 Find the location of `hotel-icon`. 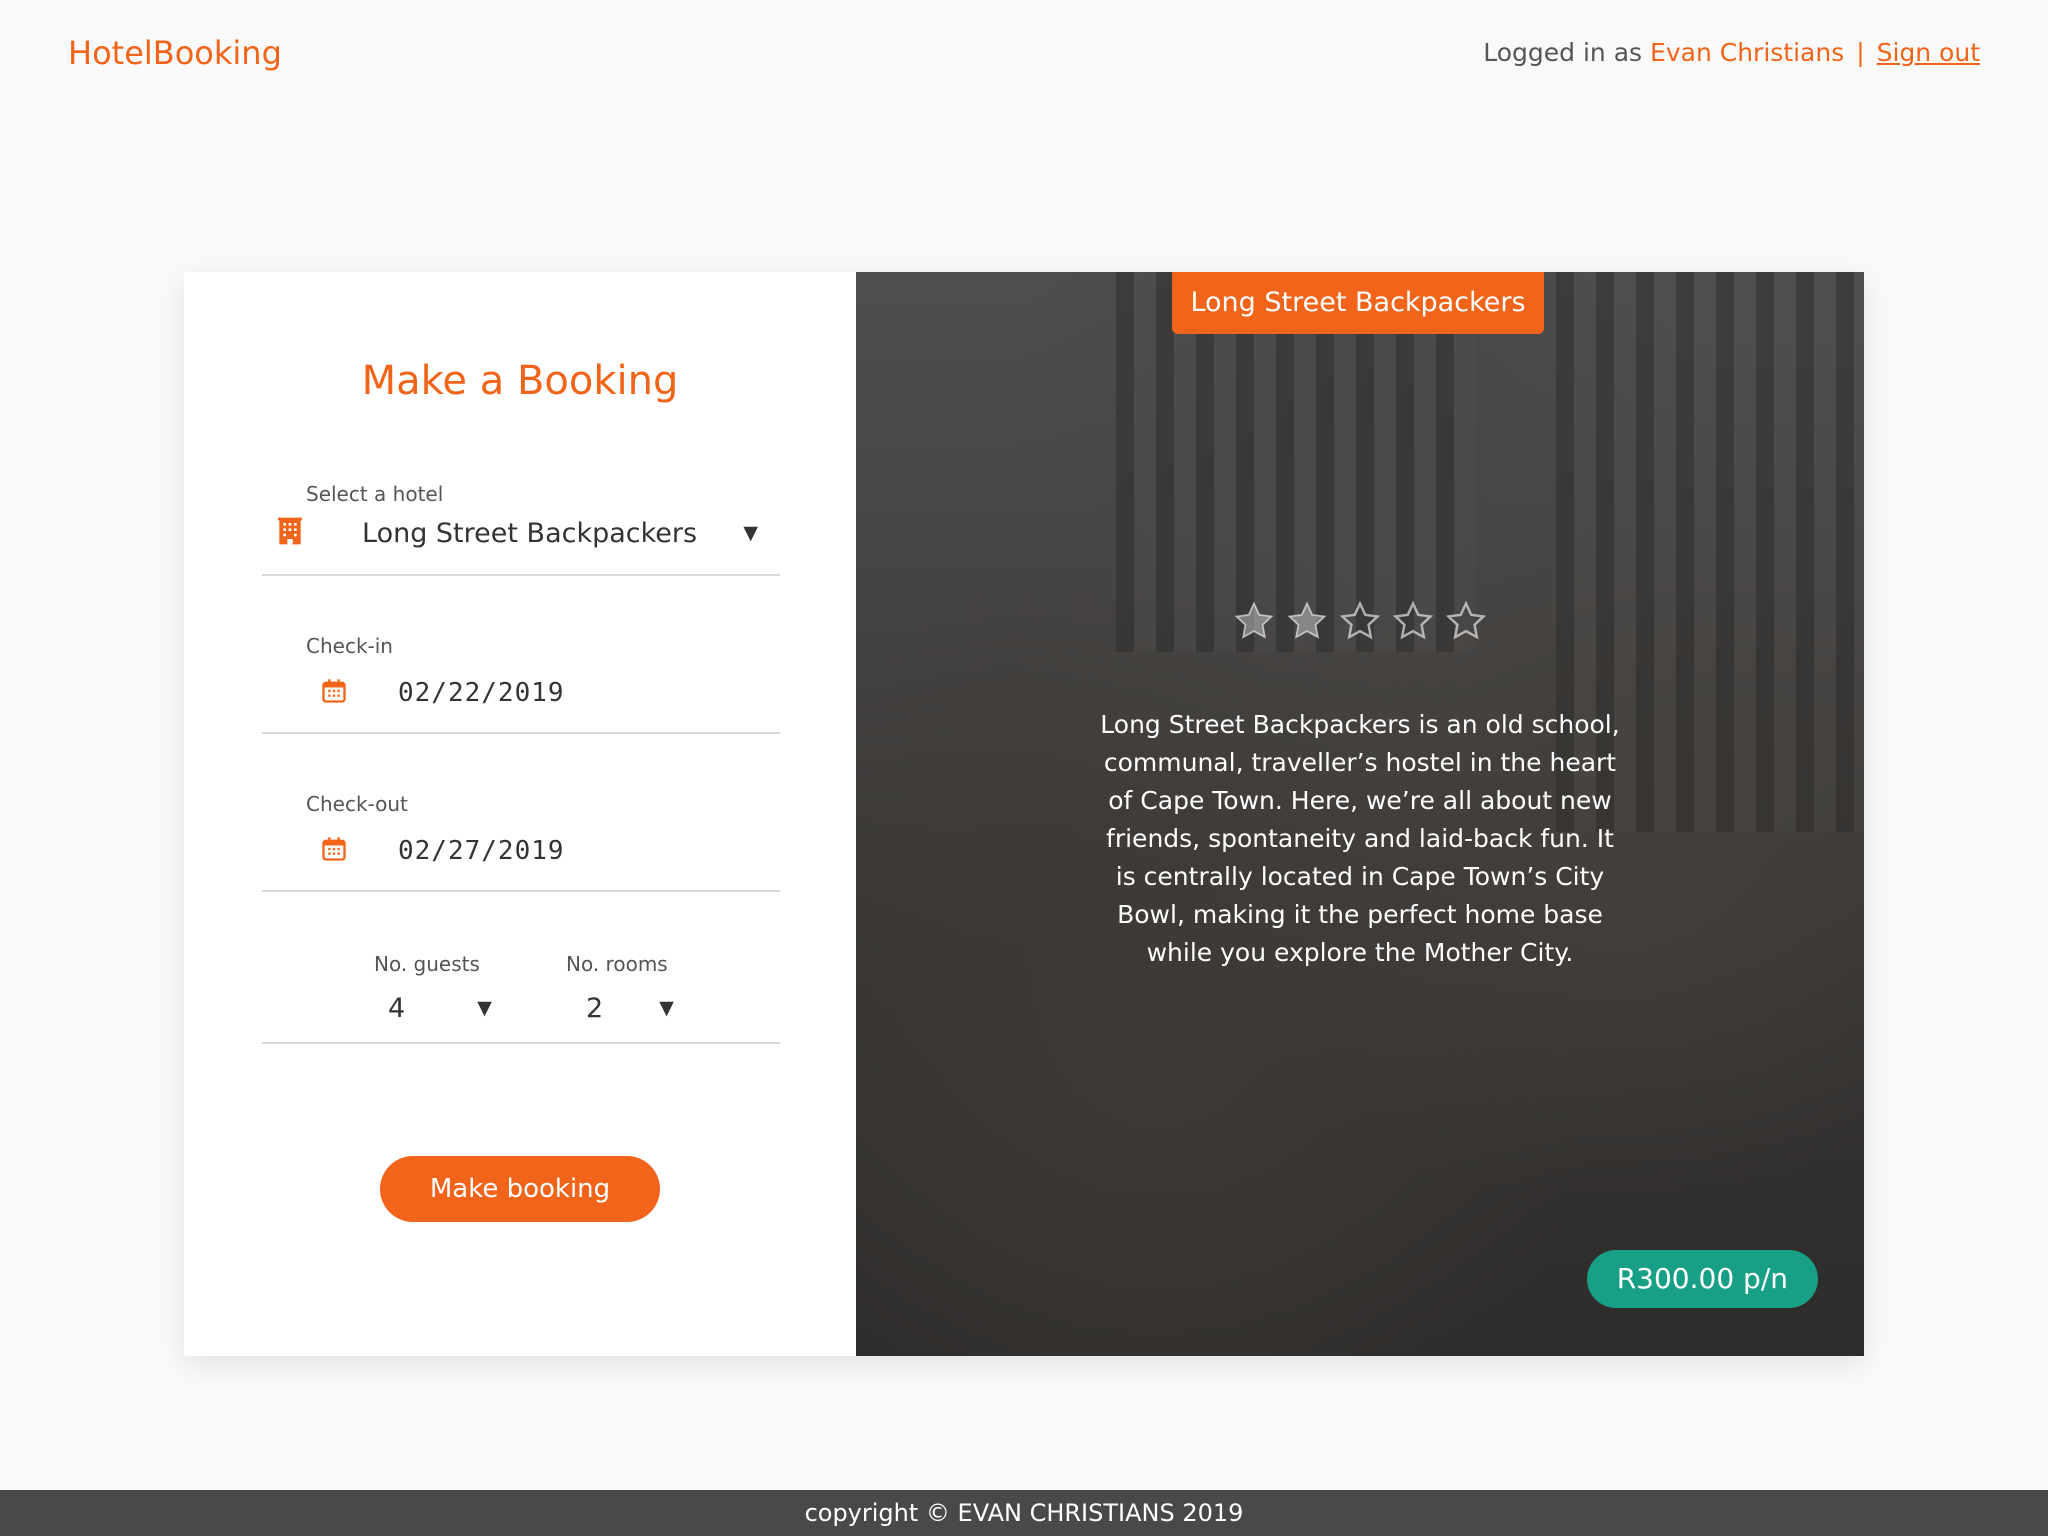

hotel-icon is located at coordinates (290, 533).